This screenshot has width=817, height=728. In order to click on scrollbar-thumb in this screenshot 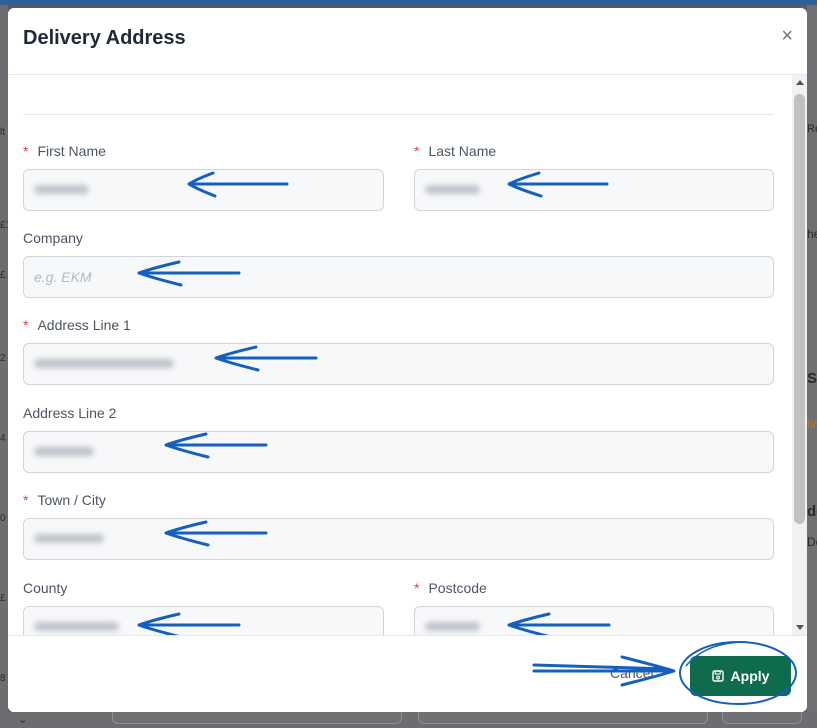, I will do `click(799, 309)`.